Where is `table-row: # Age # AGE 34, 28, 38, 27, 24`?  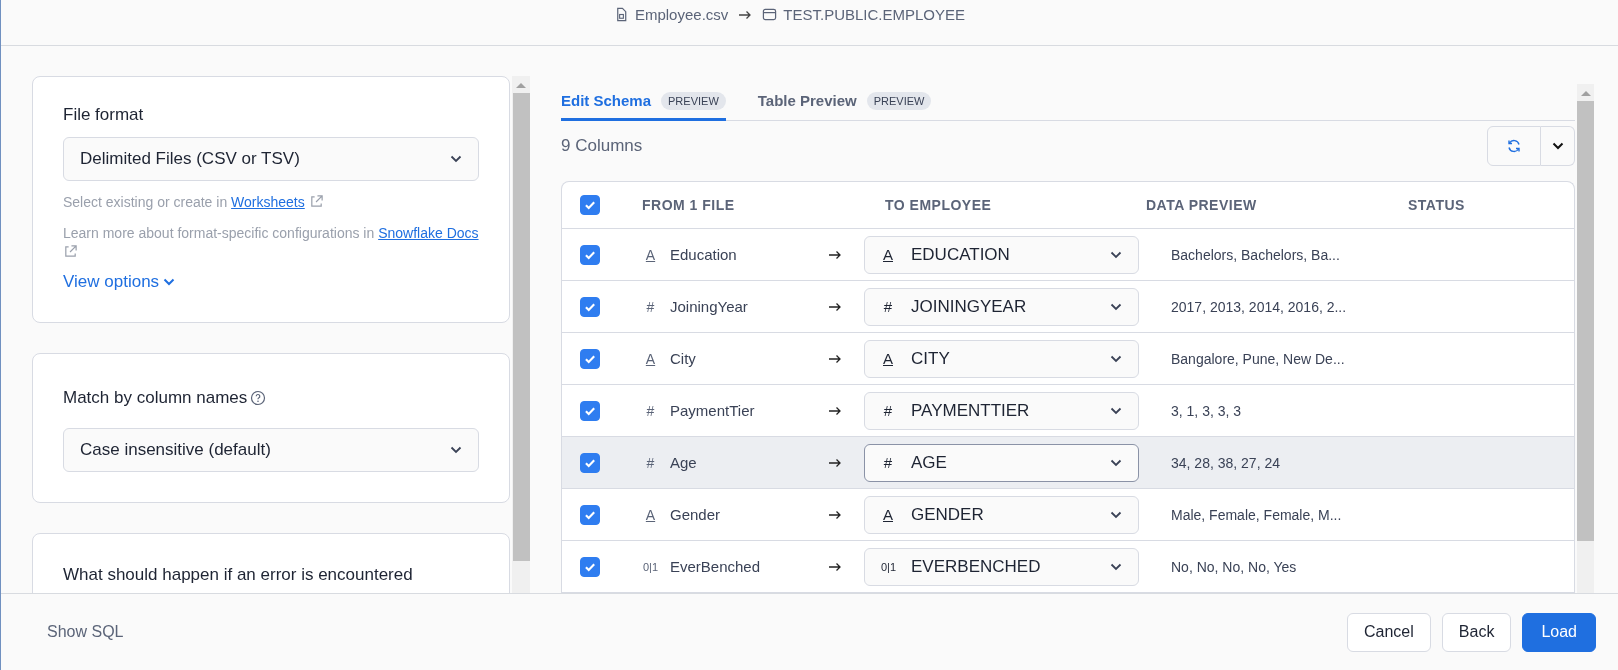 table-row: # Age # AGE 34, 28, 38, 27, 24 is located at coordinates (1068, 463).